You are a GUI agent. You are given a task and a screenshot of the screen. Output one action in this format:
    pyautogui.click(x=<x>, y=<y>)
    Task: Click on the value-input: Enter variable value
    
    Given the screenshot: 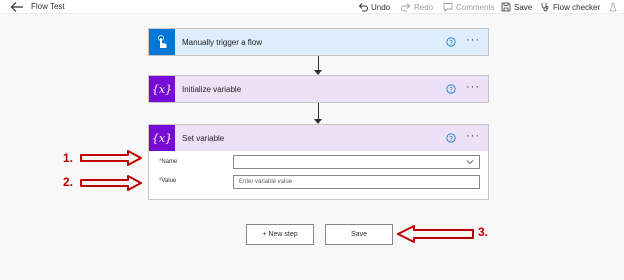 What is the action you would take?
    pyautogui.click(x=356, y=182)
    